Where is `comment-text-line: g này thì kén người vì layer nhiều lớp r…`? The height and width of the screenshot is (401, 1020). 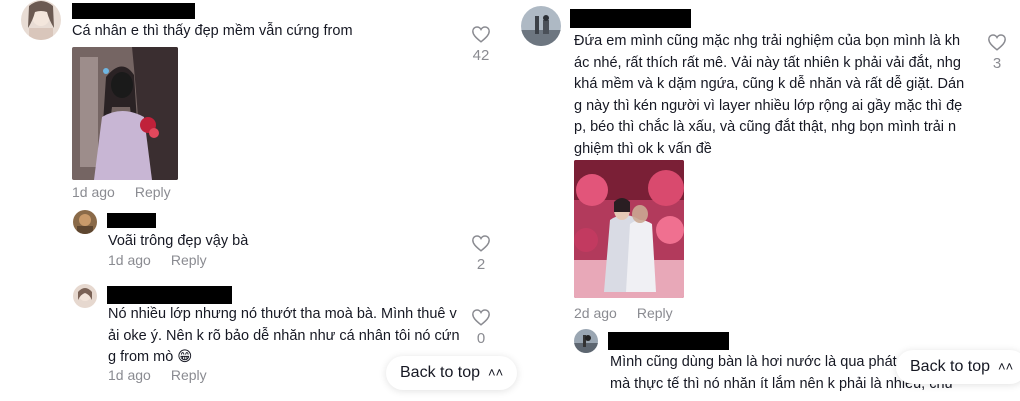 comment-text-line: g này thì kén người vì layer nhiều lớp r… is located at coordinates (768, 105).